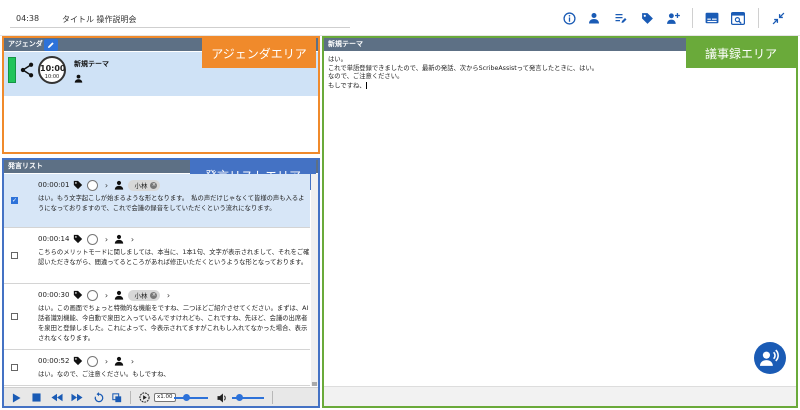  I want to click on utterance-scrollbar, so click(314, 280).